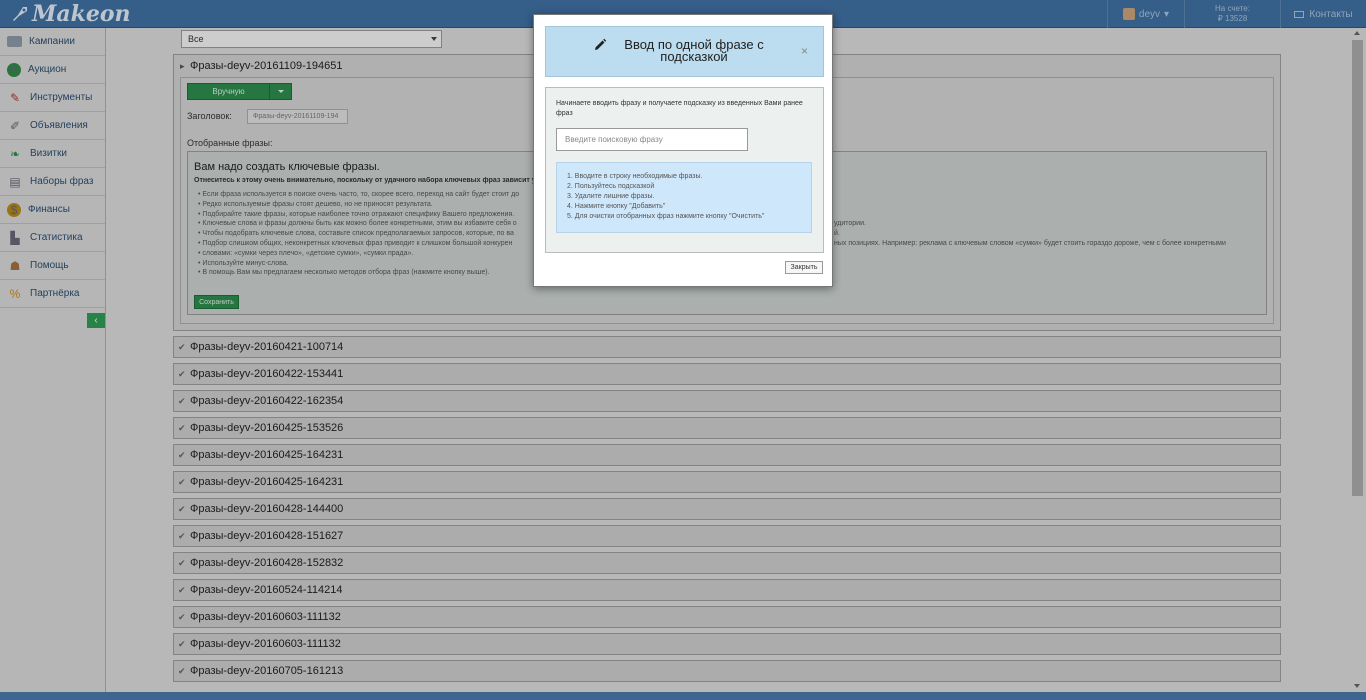  I want to click on step-item: 2. Пользуйтесь подсказкой, so click(611, 186).